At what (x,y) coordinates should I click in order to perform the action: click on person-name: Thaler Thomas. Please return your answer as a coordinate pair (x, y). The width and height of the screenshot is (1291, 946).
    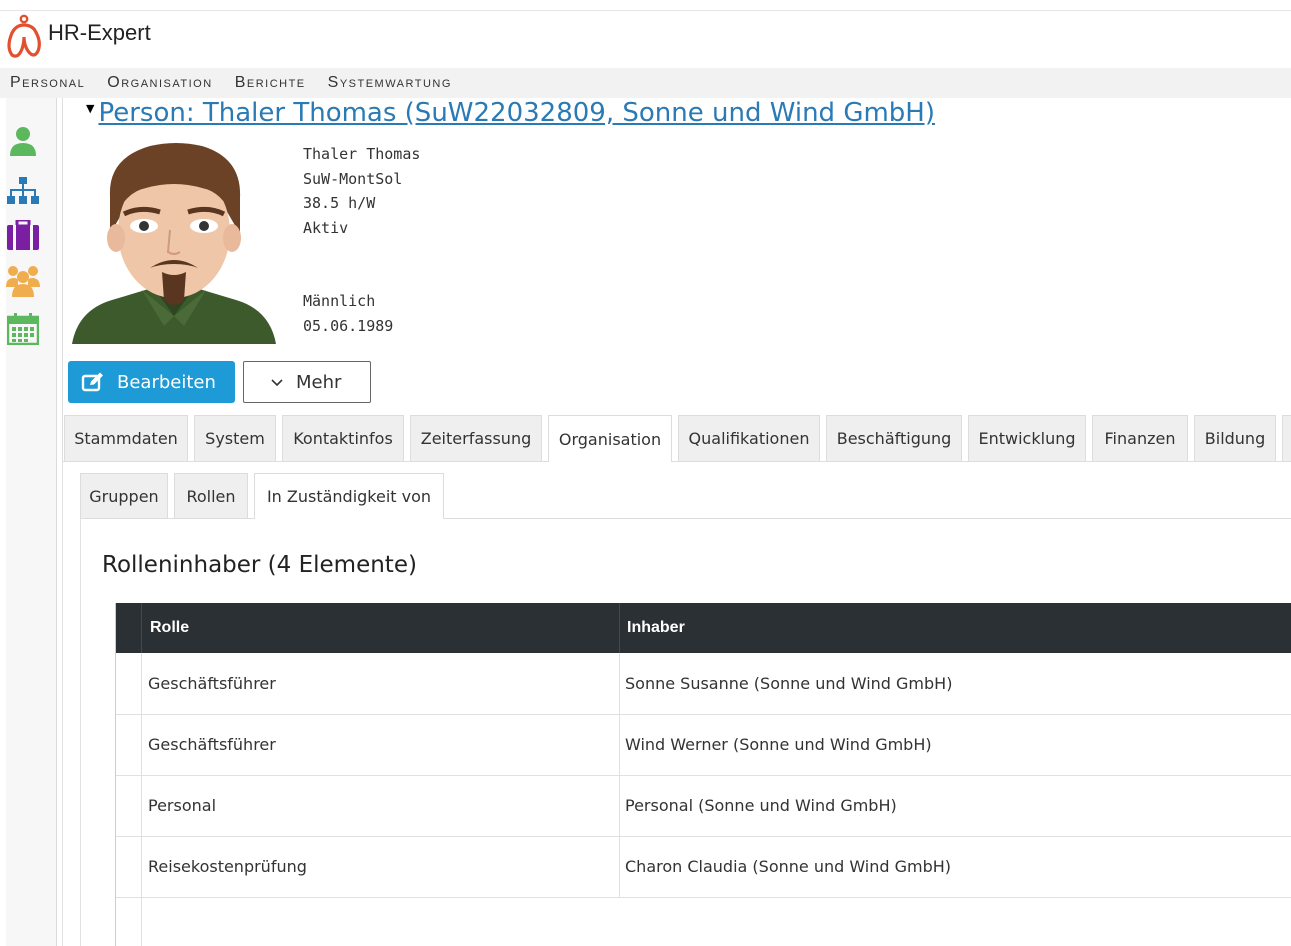
    Looking at the image, I should click on (362, 154).